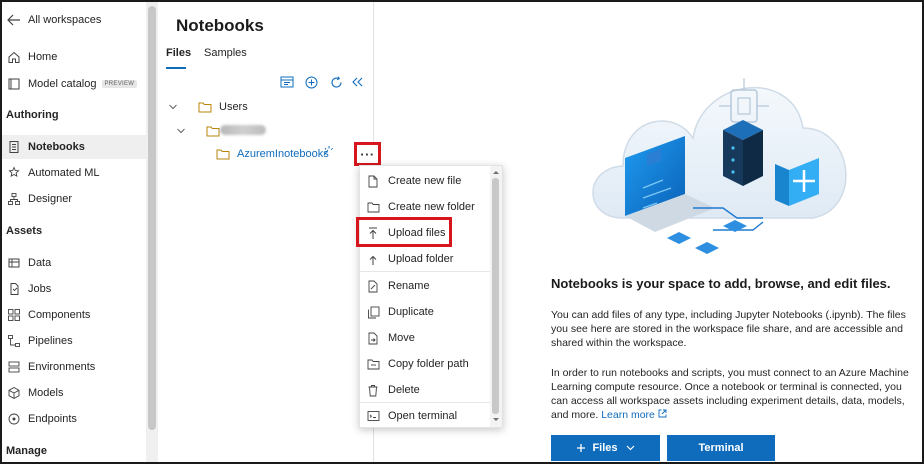 The image size is (924, 464). What do you see at coordinates (14, 147) in the screenshot?
I see `notebook-icon` at bounding box center [14, 147].